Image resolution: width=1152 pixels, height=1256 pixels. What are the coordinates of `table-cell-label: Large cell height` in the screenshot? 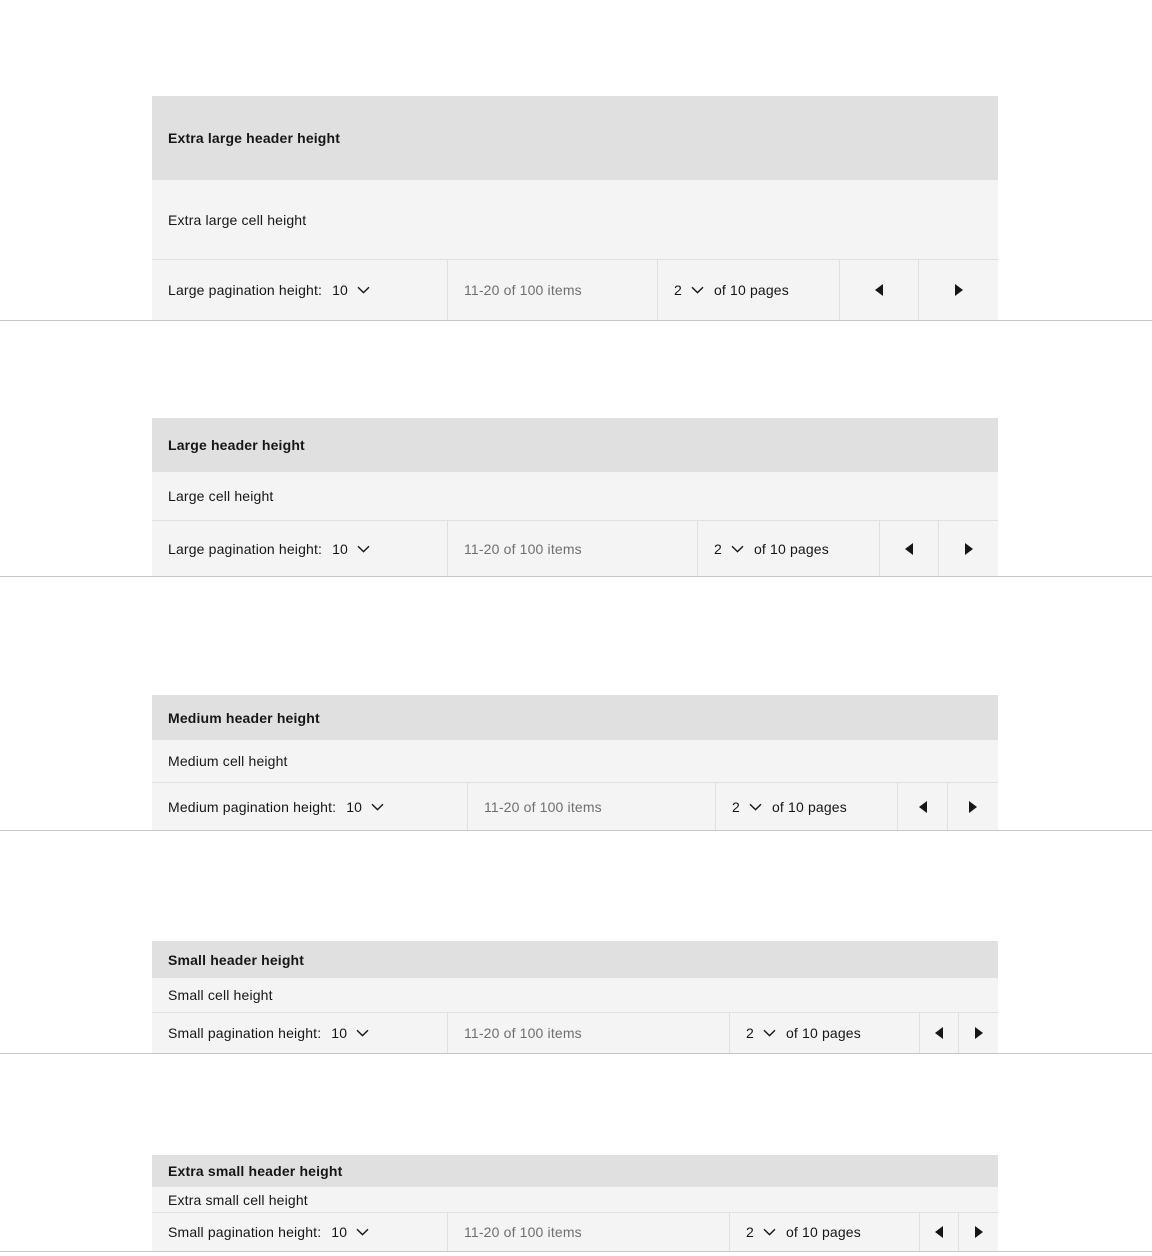 It's located at (221, 496).